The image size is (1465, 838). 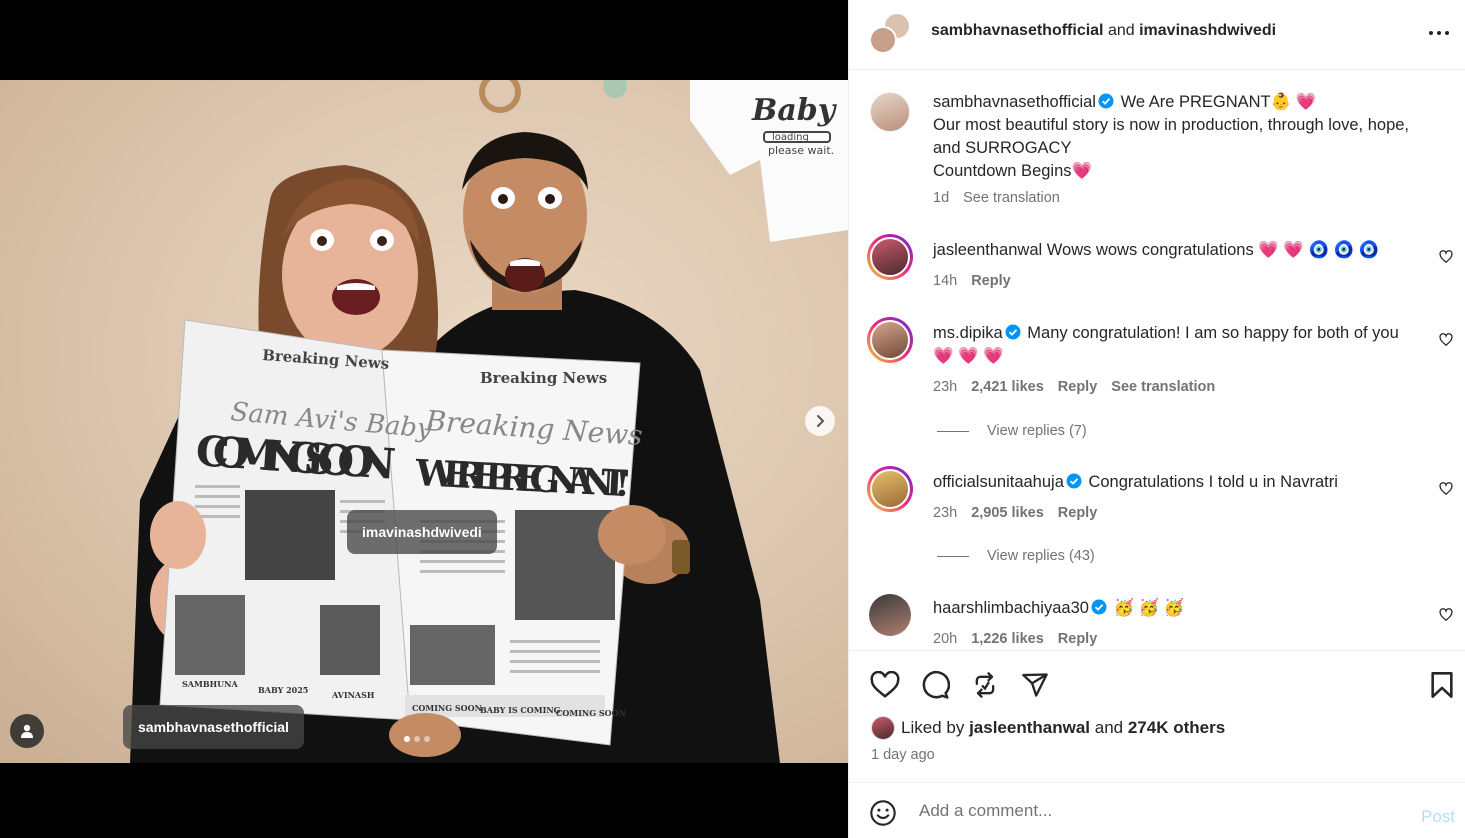 I want to click on like-button, so click(x=885, y=685).